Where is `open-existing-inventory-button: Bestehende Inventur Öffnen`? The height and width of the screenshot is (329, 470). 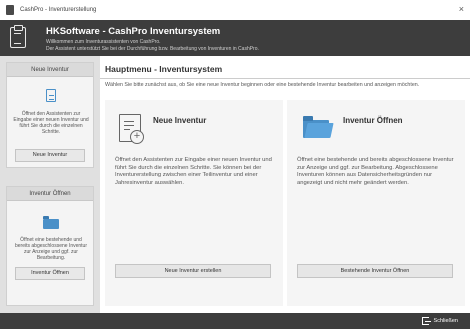 open-existing-inventory-button: Bestehende Inventur Öffnen is located at coordinates (375, 271).